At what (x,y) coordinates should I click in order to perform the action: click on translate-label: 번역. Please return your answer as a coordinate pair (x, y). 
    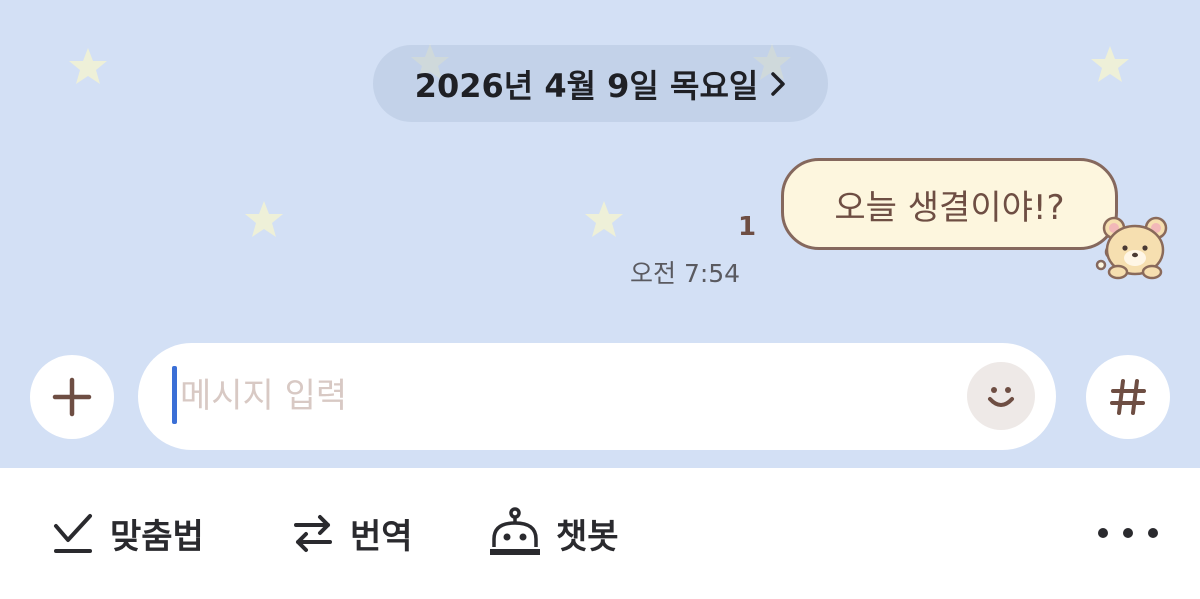
    Looking at the image, I should click on (381, 536).